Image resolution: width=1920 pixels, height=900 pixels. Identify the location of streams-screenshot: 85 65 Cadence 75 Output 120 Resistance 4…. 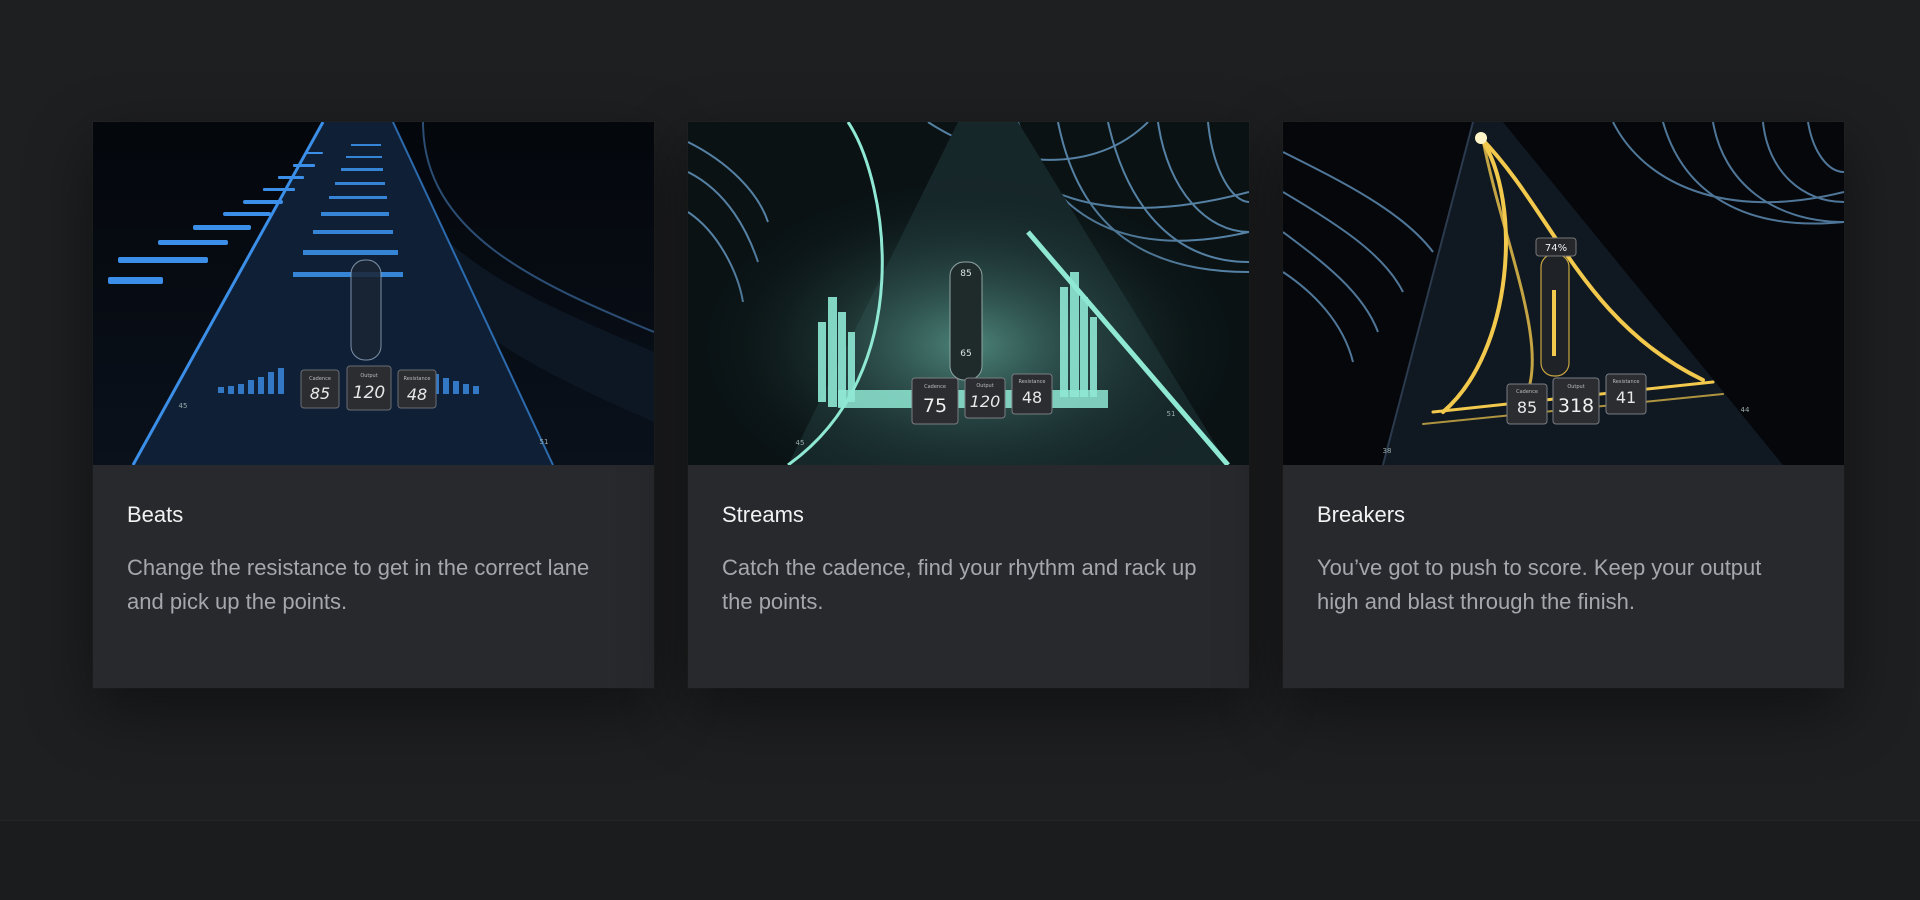
(968, 293).